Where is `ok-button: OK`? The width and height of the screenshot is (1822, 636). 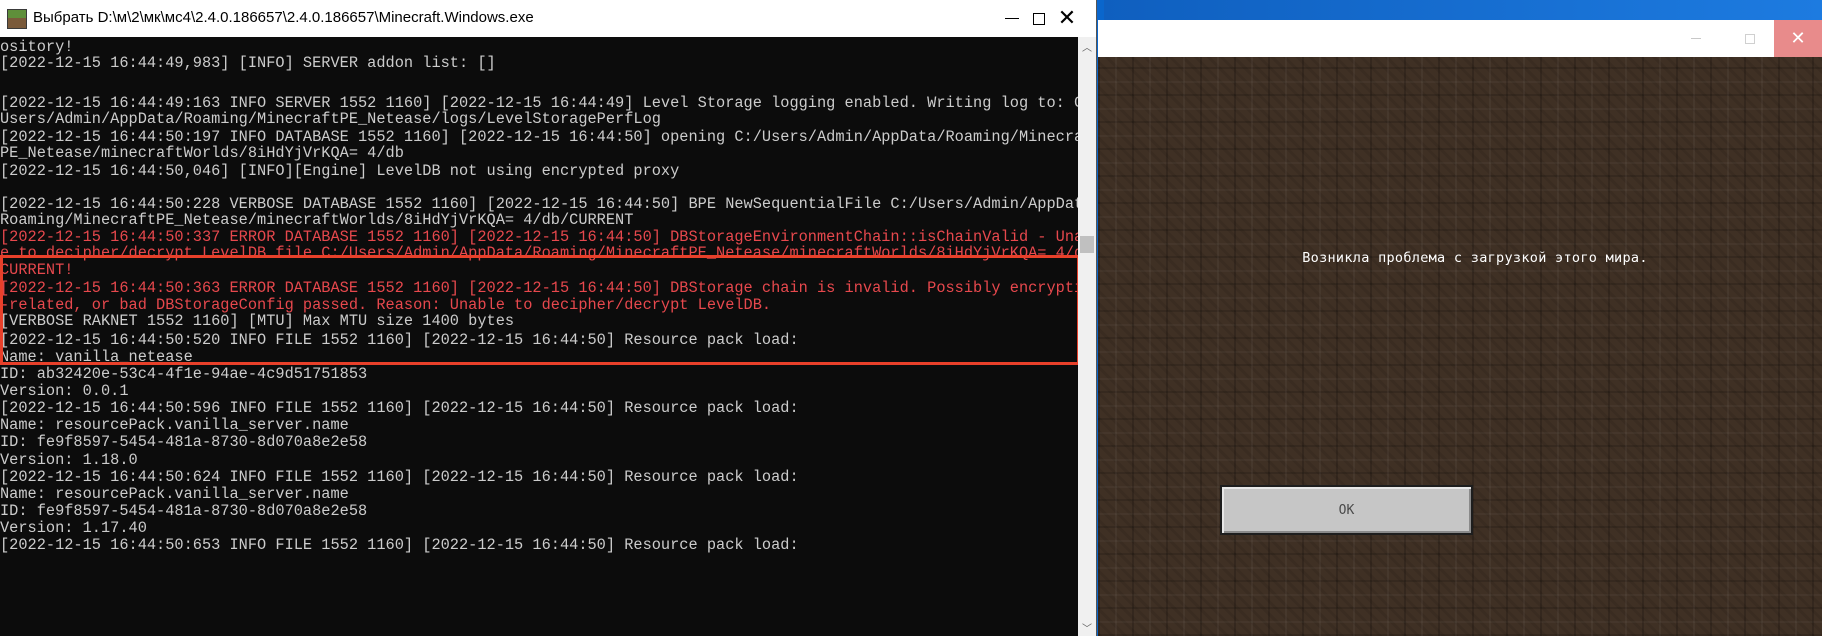
ok-button: OK is located at coordinates (1346, 510).